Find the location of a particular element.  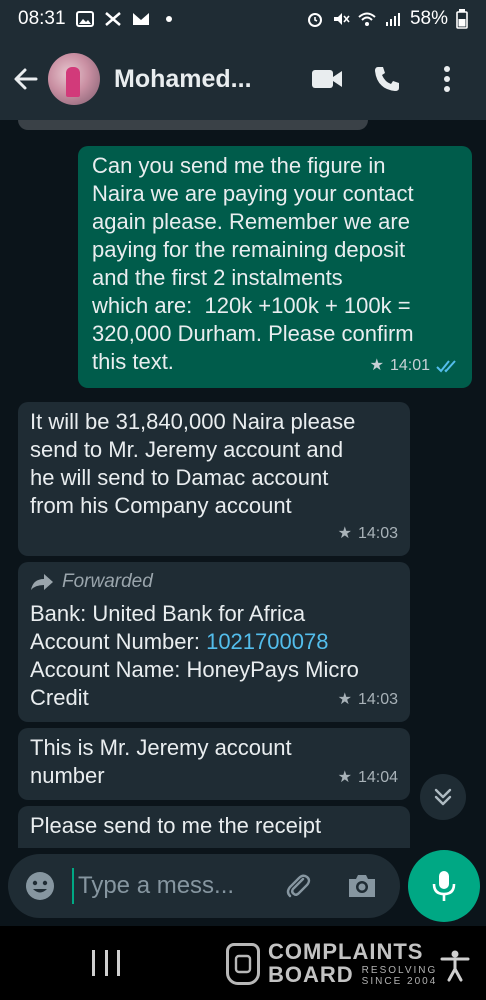

double-chevron-down-icon is located at coordinates (443, 797).